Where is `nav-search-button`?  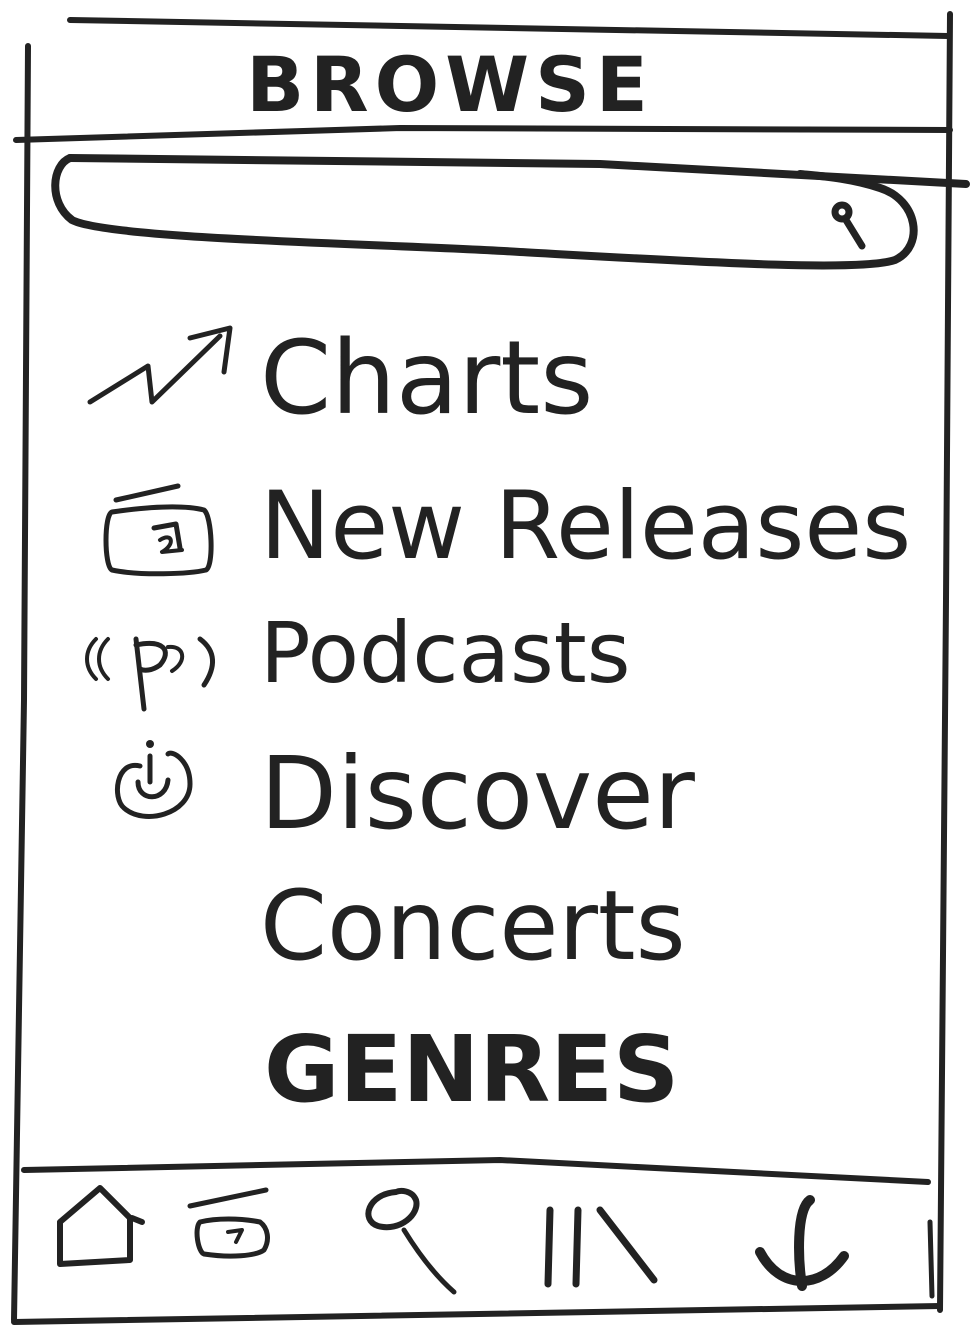 nav-search-button is located at coordinates (420, 1240).